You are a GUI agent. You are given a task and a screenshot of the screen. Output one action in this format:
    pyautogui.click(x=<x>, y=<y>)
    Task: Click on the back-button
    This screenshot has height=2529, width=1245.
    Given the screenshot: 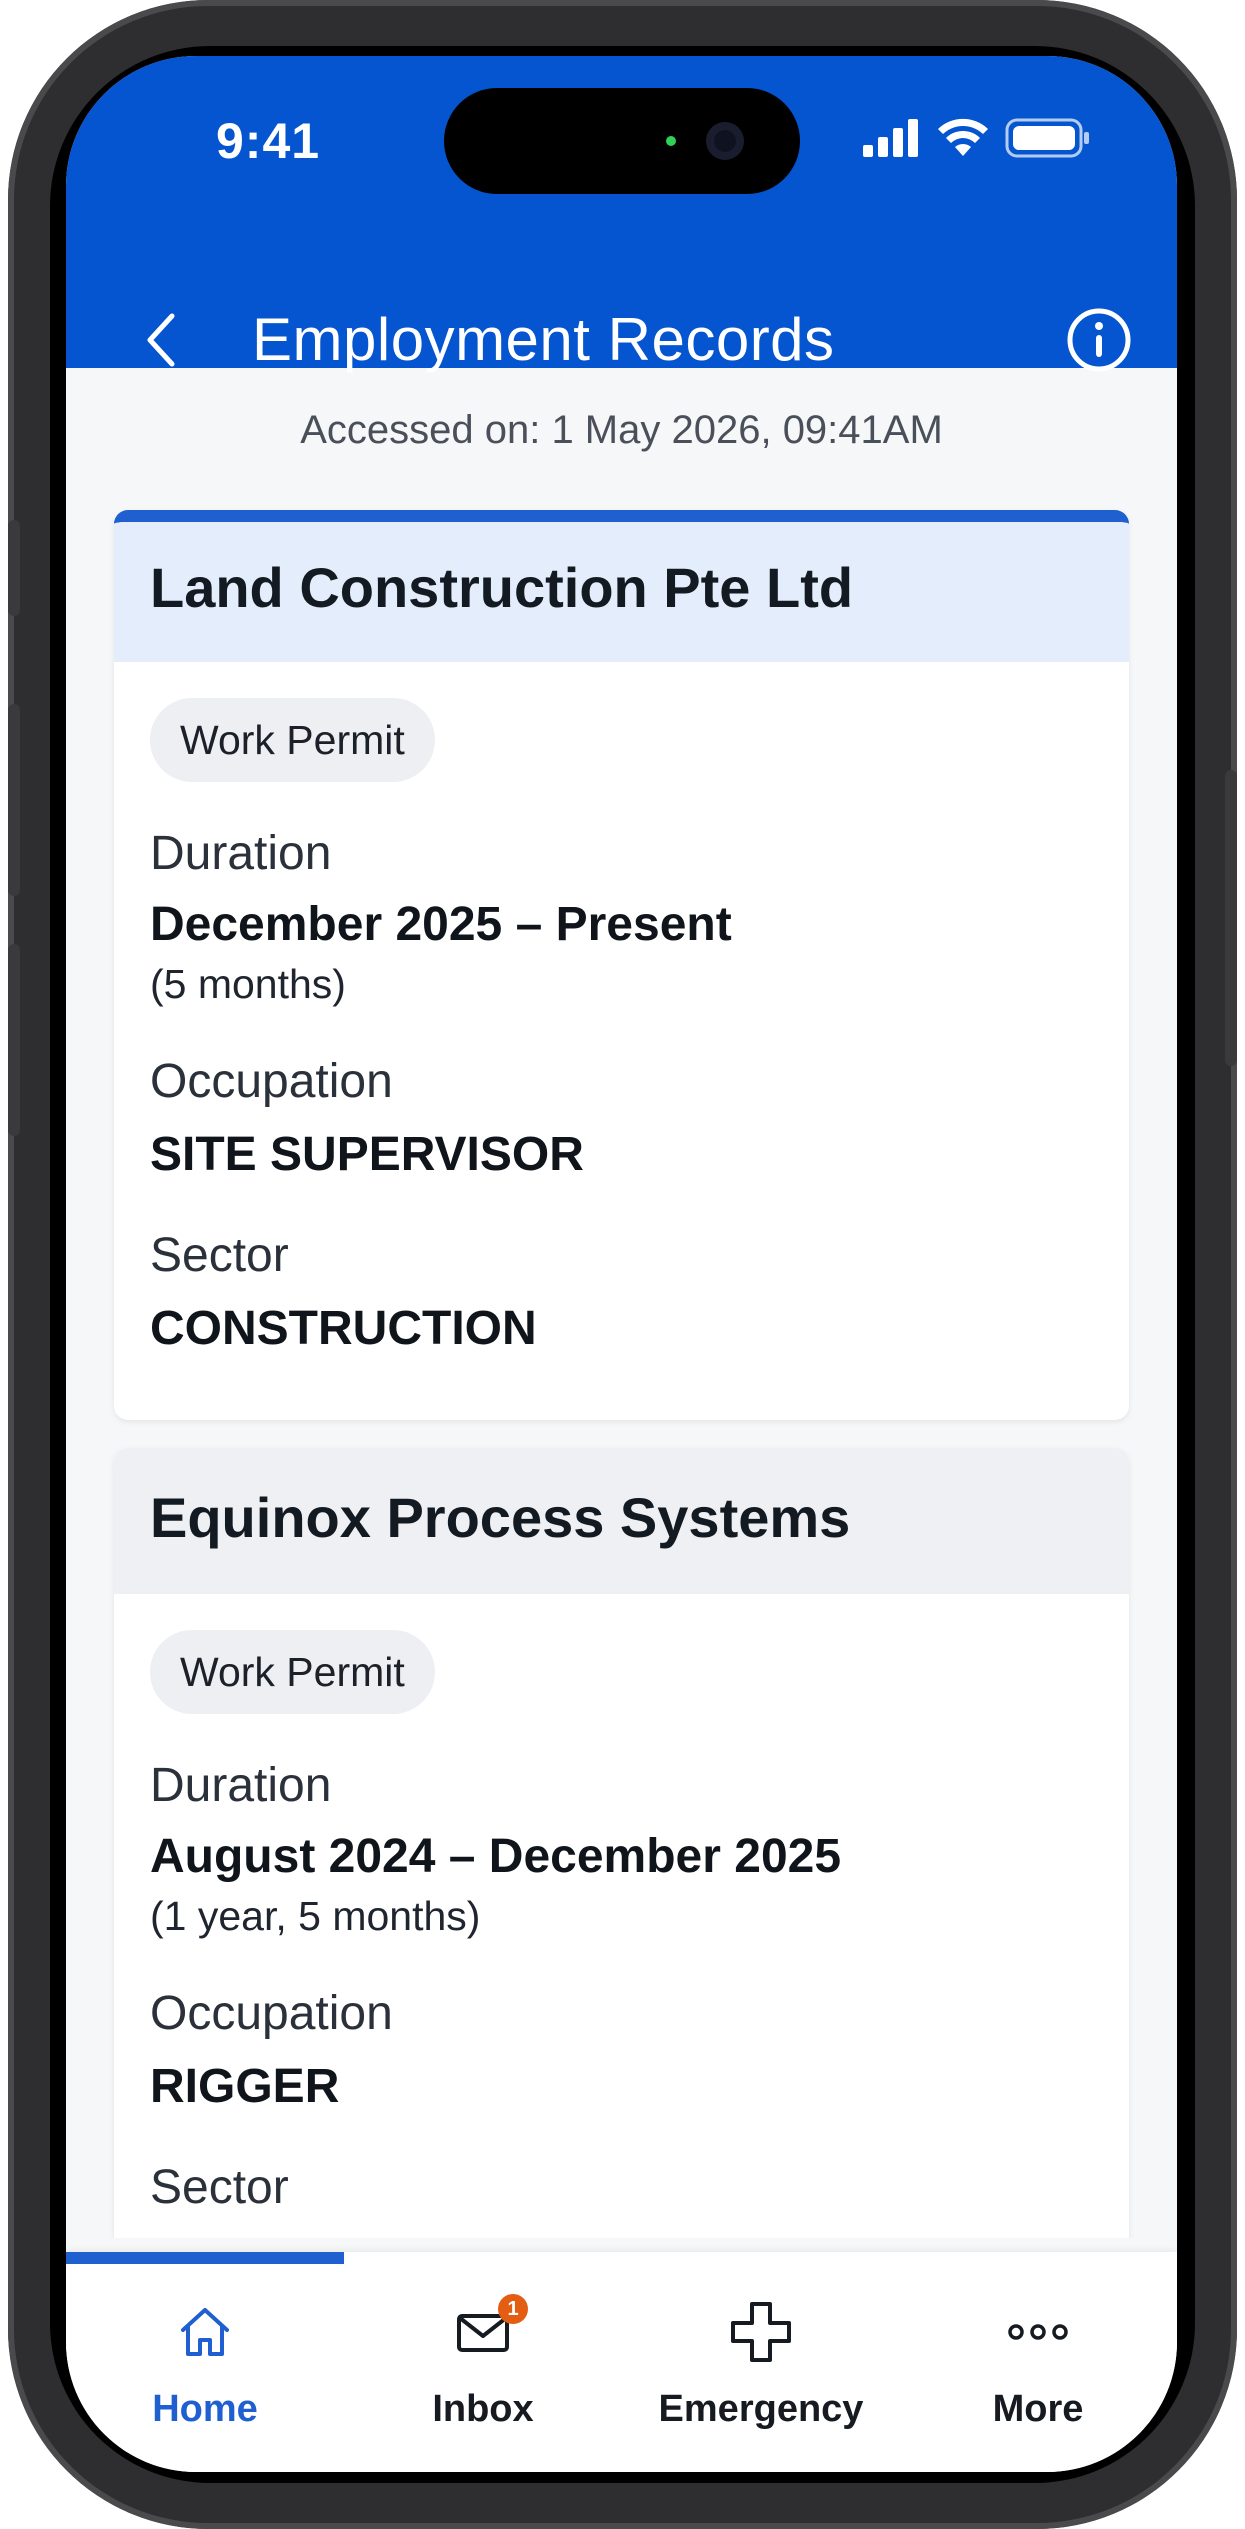 What is the action you would take?
    pyautogui.click(x=162, y=340)
    